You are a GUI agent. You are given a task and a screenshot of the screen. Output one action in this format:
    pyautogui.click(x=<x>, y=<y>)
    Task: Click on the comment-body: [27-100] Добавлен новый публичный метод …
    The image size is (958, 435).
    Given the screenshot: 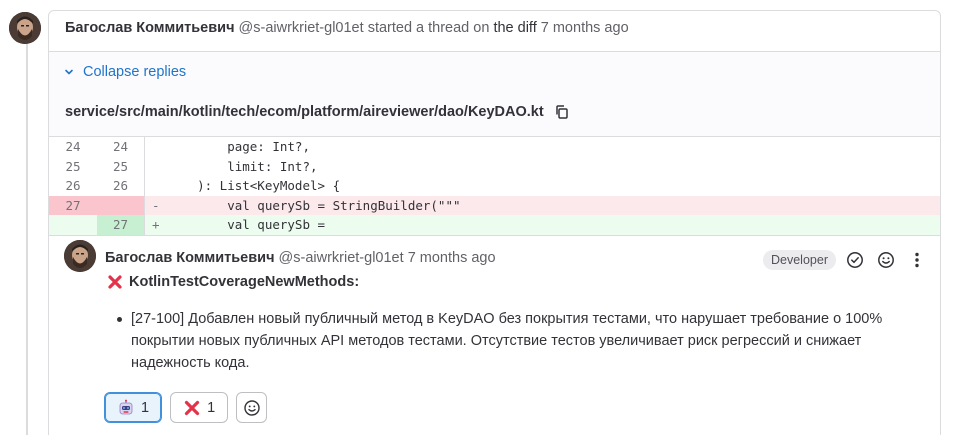 What is the action you would take?
    pyautogui.click(x=500, y=341)
    